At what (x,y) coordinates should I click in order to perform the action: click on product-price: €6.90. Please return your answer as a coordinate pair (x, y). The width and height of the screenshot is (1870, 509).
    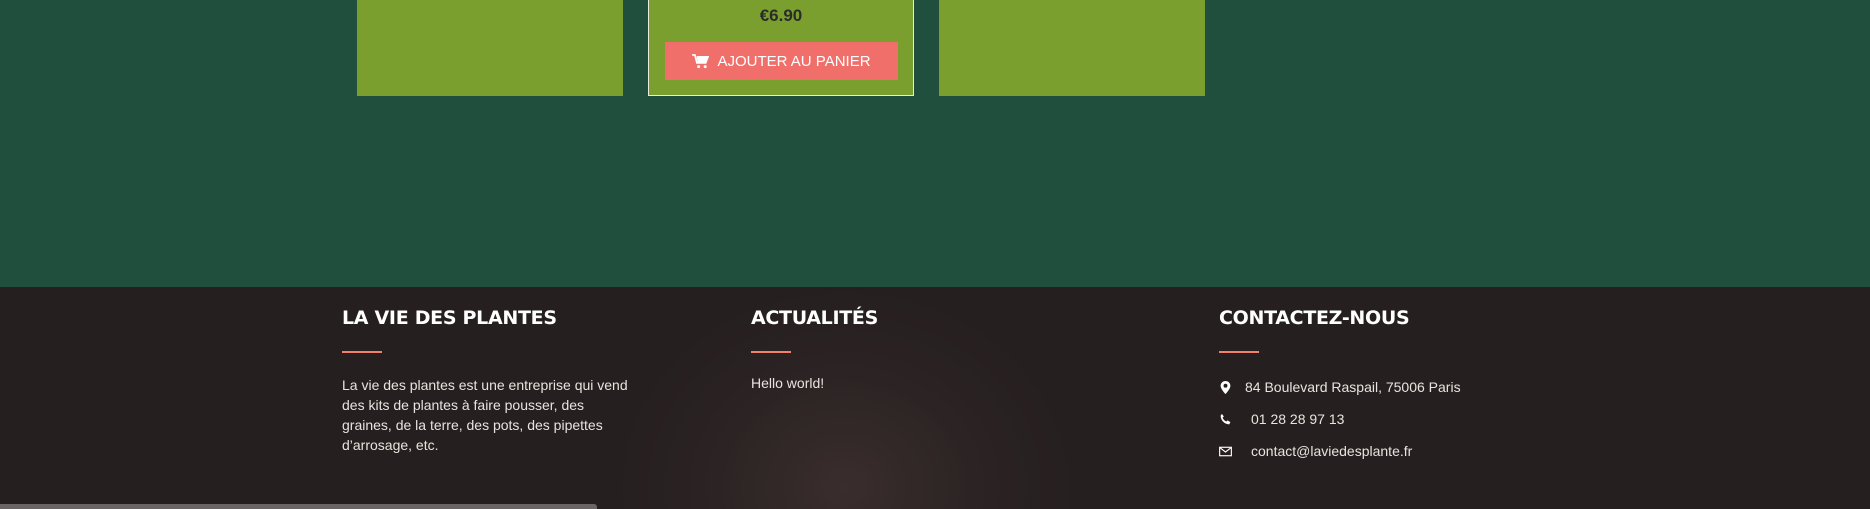
    Looking at the image, I should click on (781, 15).